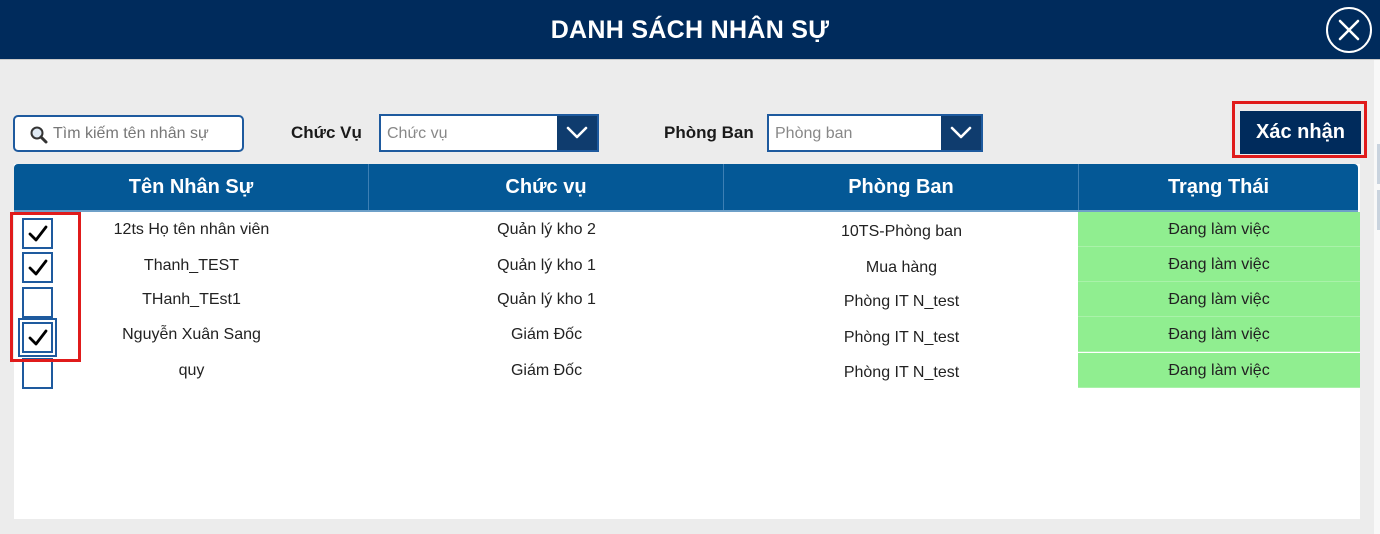  Describe the element at coordinates (39, 135) in the screenshot. I see `search-icon` at that location.